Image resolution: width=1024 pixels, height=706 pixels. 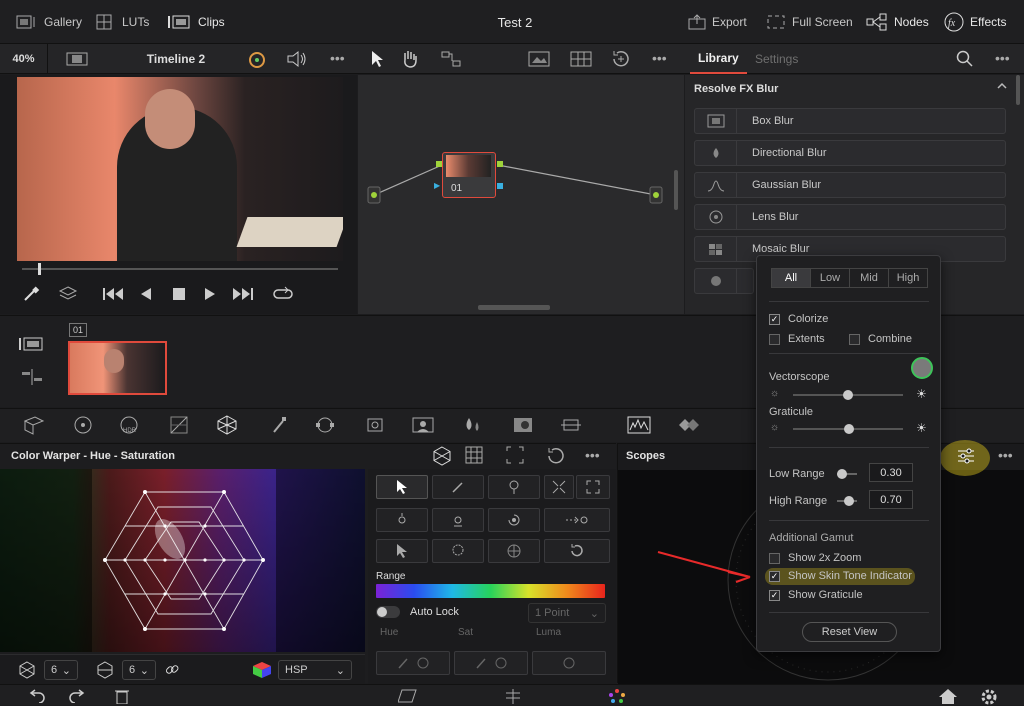 What do you see at coordinates (442, 456) in the screenshot?
I see `hue-sat-mode-icon` at bounding box center [442, 456].